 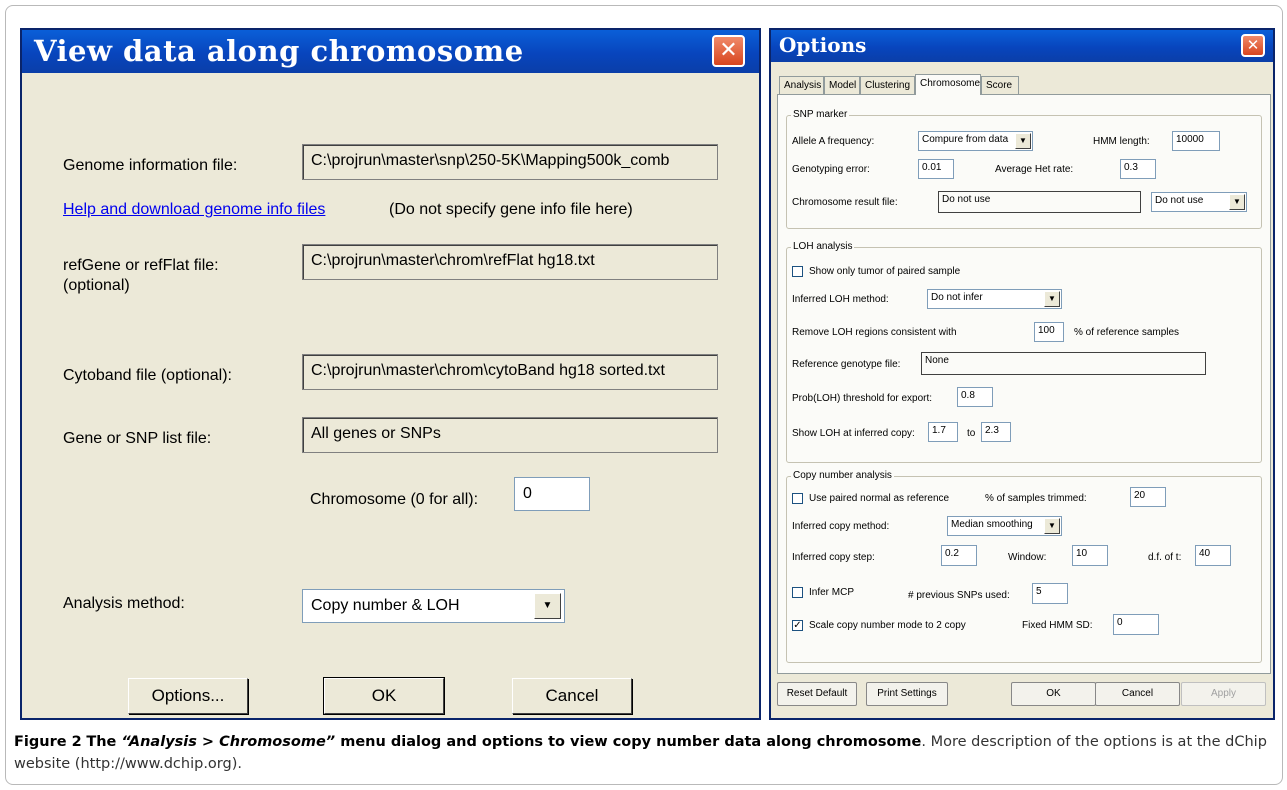 What do you see at coordinates (797, 271) in the screenshot?
I see `show-tumor-checkbox` at bounding box center [797, 271].